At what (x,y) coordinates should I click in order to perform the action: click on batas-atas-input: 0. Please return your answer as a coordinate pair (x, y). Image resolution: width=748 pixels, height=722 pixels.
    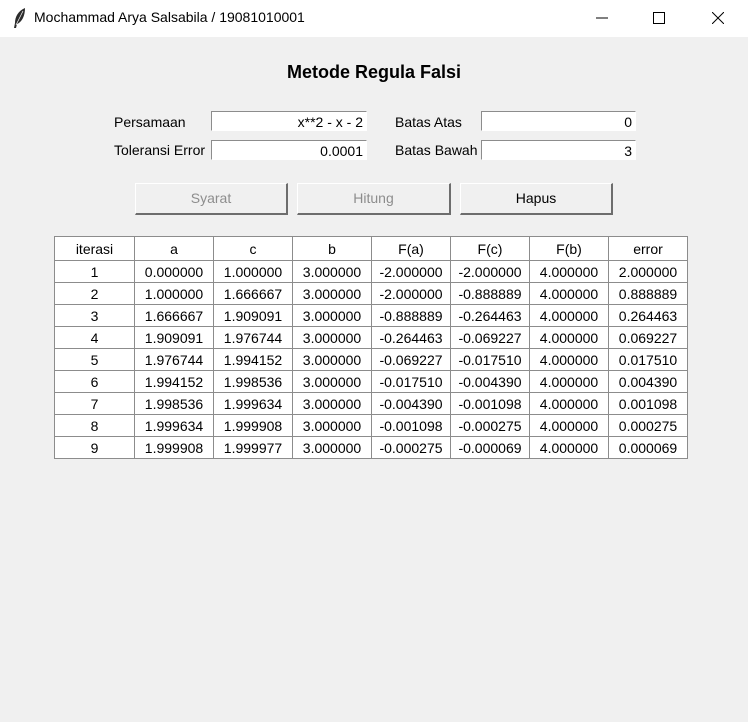
    Looking at the image, I should click on (558, 121).